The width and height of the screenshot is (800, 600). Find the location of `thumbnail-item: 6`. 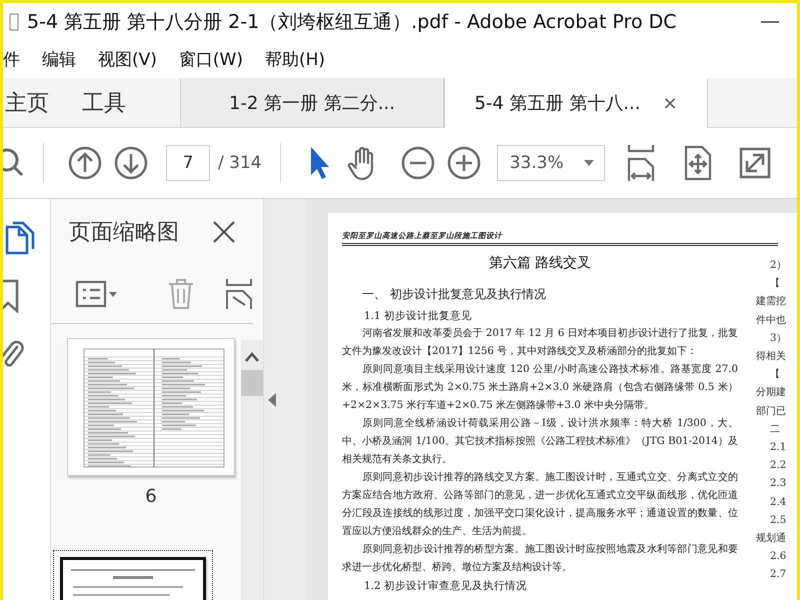

thumbnail-item: 6 is located at coordinates (151, 437).